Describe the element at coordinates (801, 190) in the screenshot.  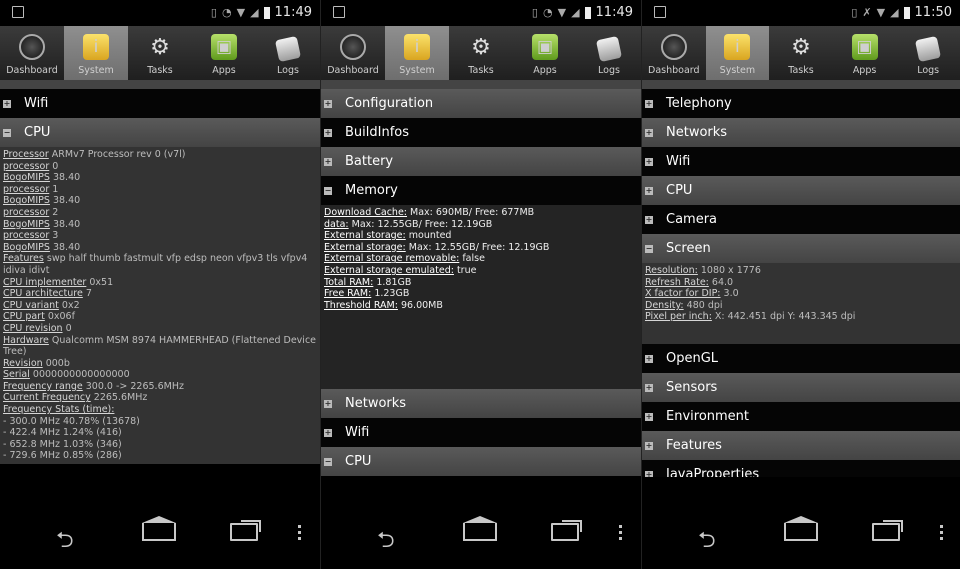
I see `section-cpu: + CPU` at that location.